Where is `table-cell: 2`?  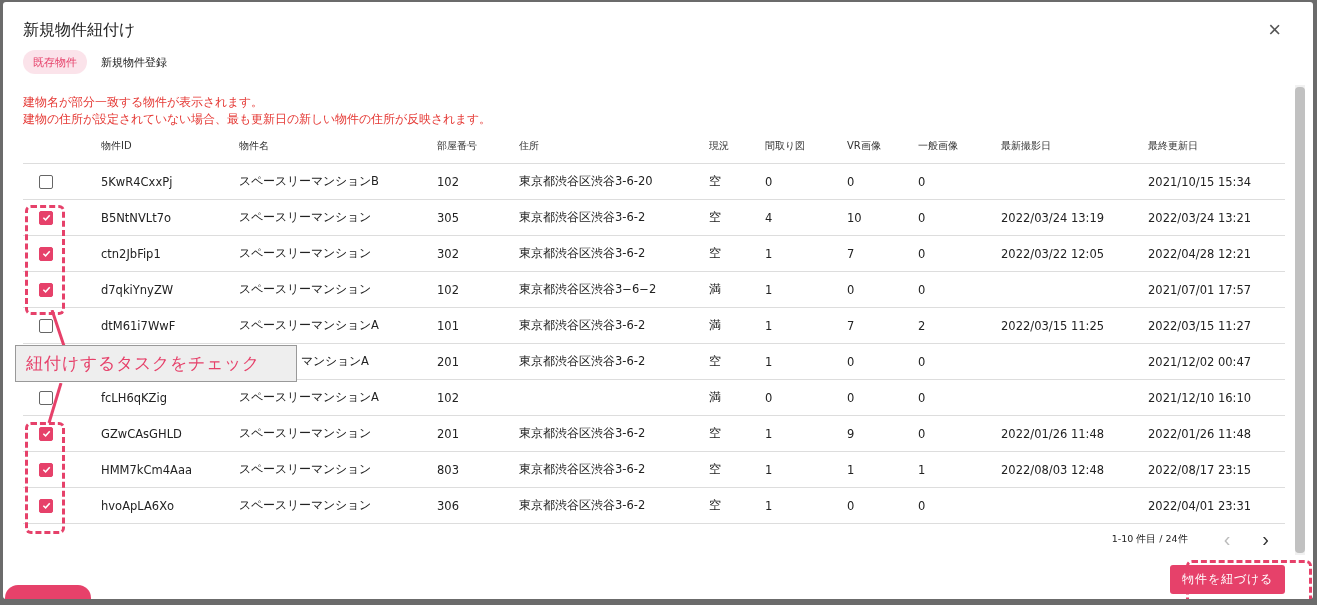
table-cell: 2 is located at coordinates (922, 325).